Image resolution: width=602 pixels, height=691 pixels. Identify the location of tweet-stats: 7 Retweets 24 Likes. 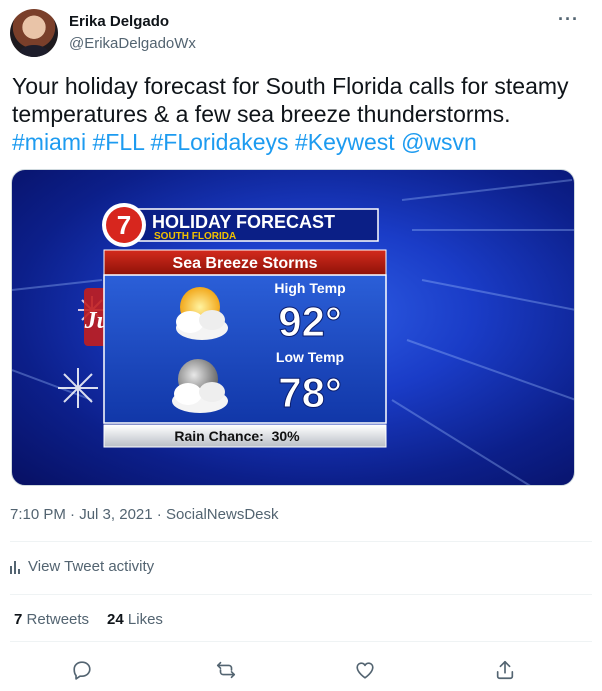
(88, 619).